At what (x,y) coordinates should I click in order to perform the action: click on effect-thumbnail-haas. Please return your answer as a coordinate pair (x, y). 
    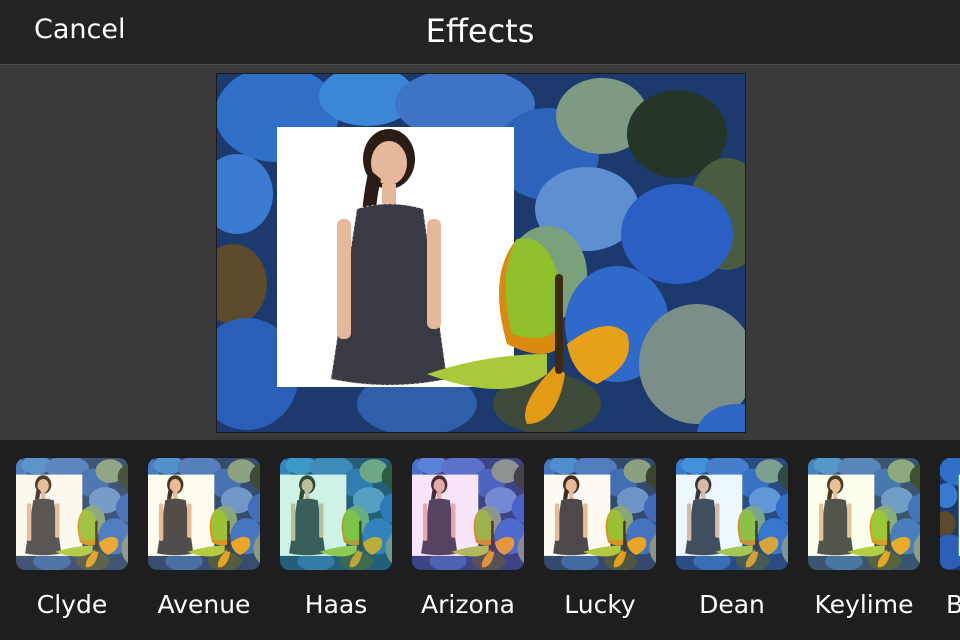
    Looking at the image, I should click on (336, 514).